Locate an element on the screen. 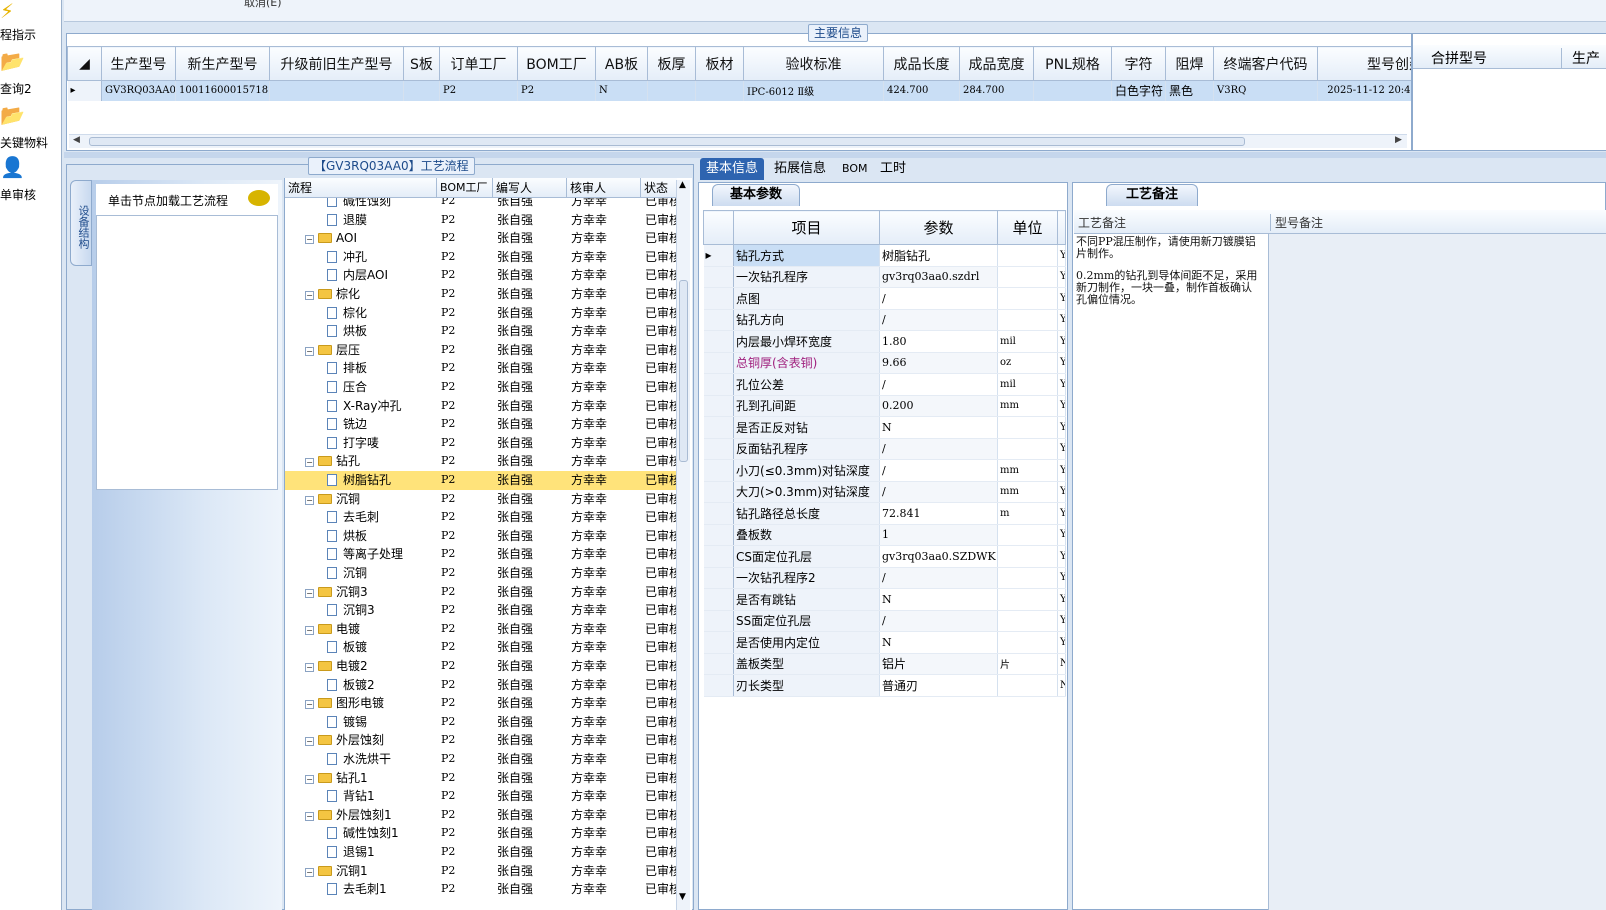 The width and height of the screenshot is (1606, 910). tree-node: 沉铜3 is located at coordinates (382, 610).